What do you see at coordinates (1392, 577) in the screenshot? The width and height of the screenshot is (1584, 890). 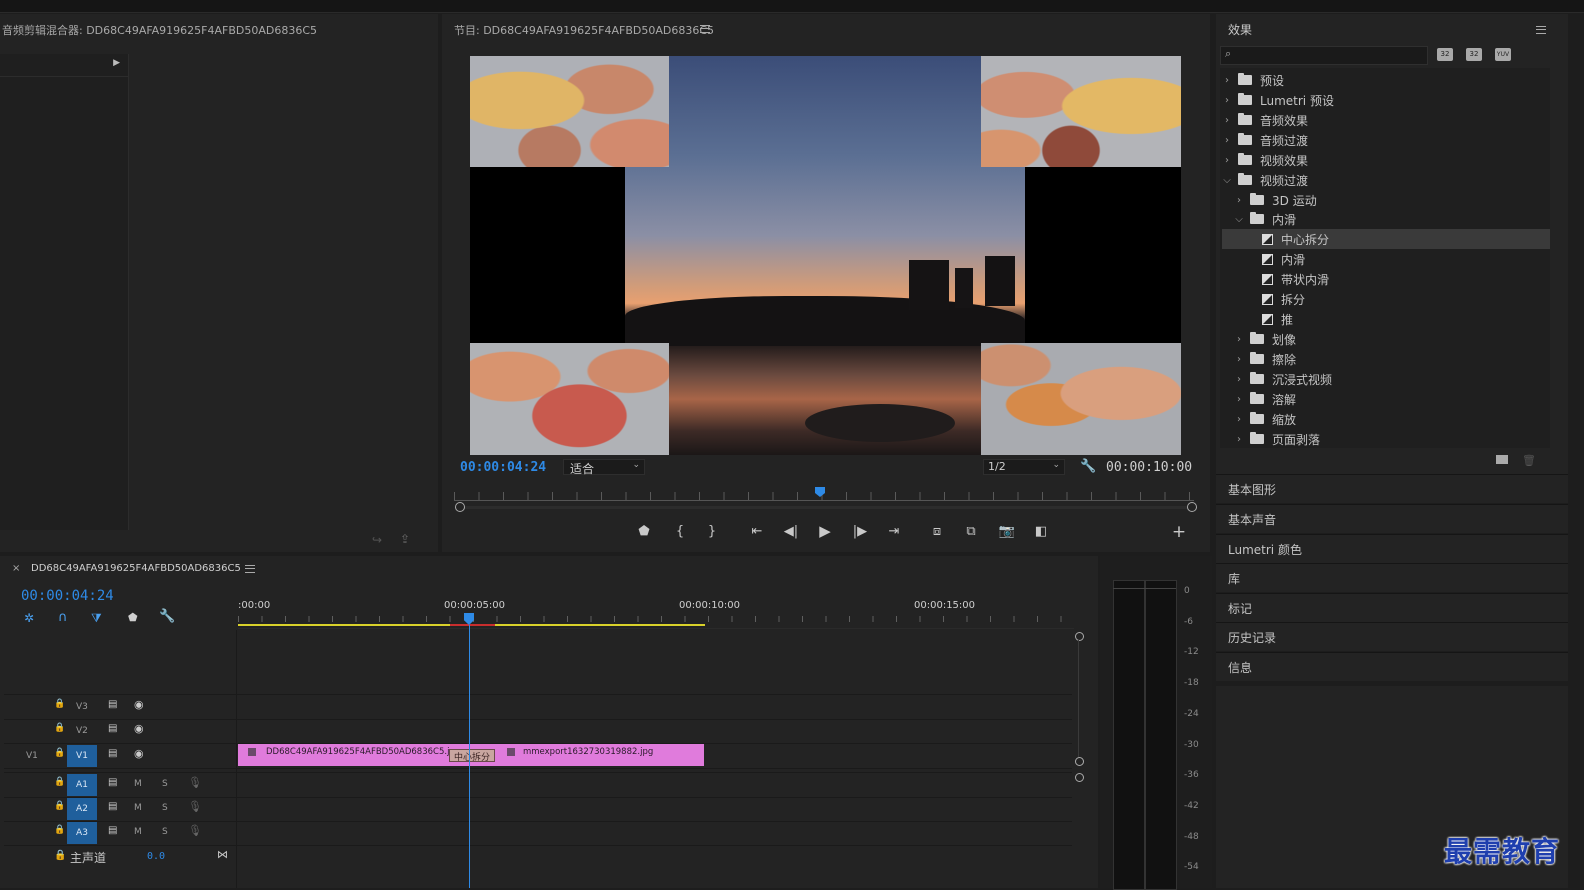 I see `side-panel-tab: 库` at bounding box center [1392, 577].